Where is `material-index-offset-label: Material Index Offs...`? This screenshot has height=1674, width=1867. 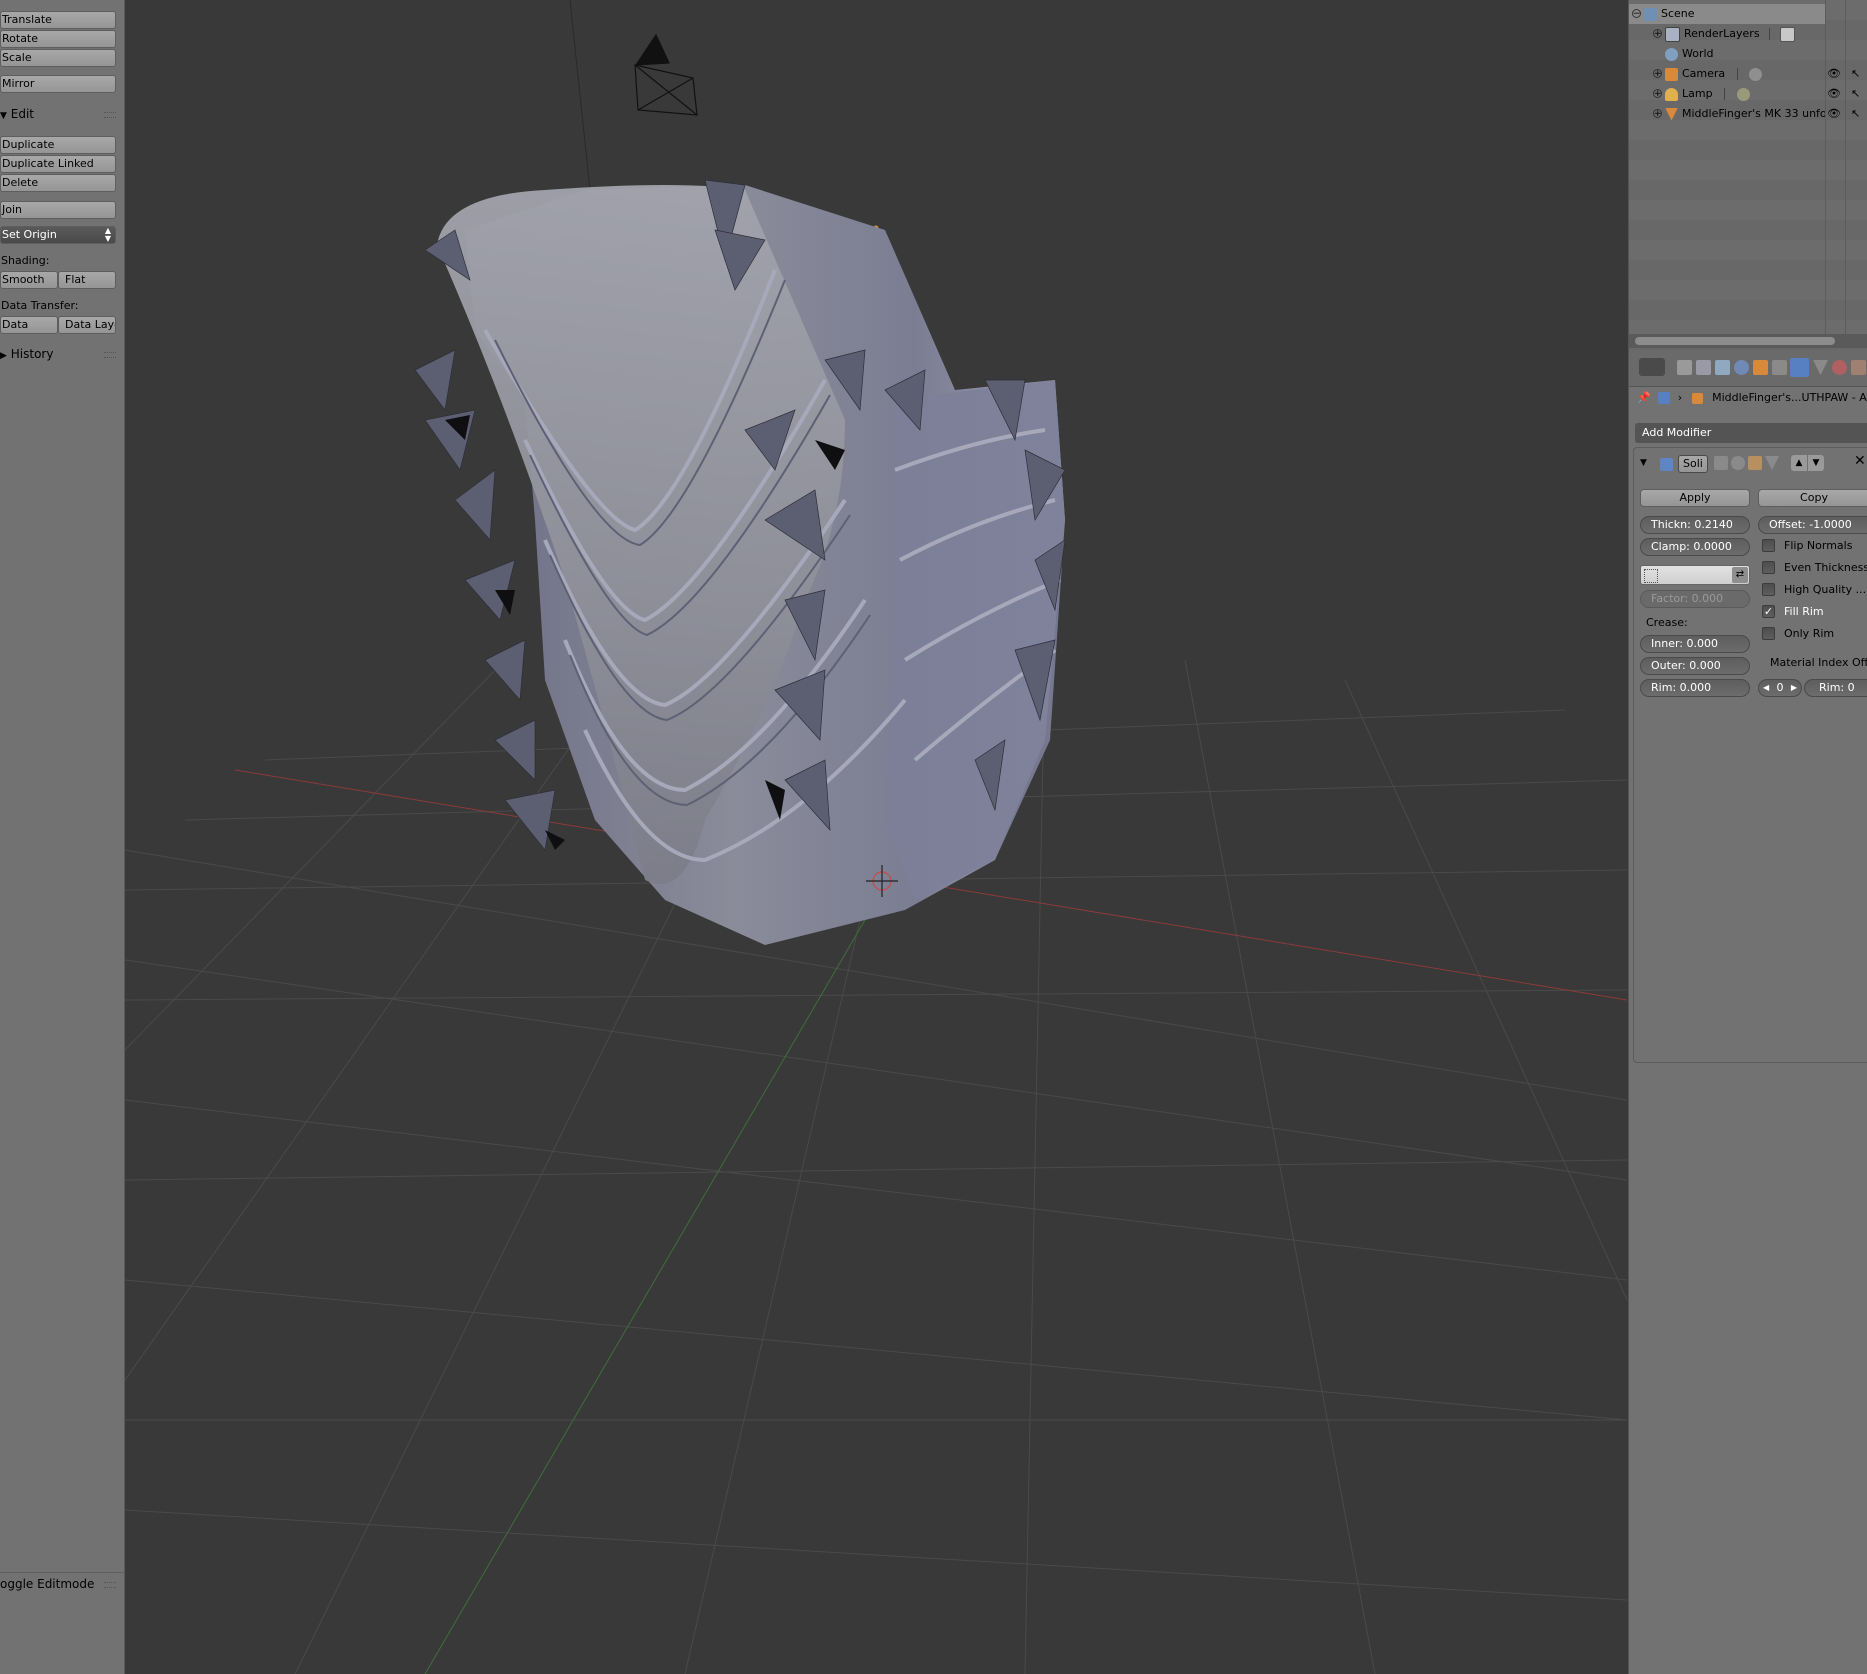
material-index-offset-label: Material Index Offs... is located at coordinates (1818, 662).